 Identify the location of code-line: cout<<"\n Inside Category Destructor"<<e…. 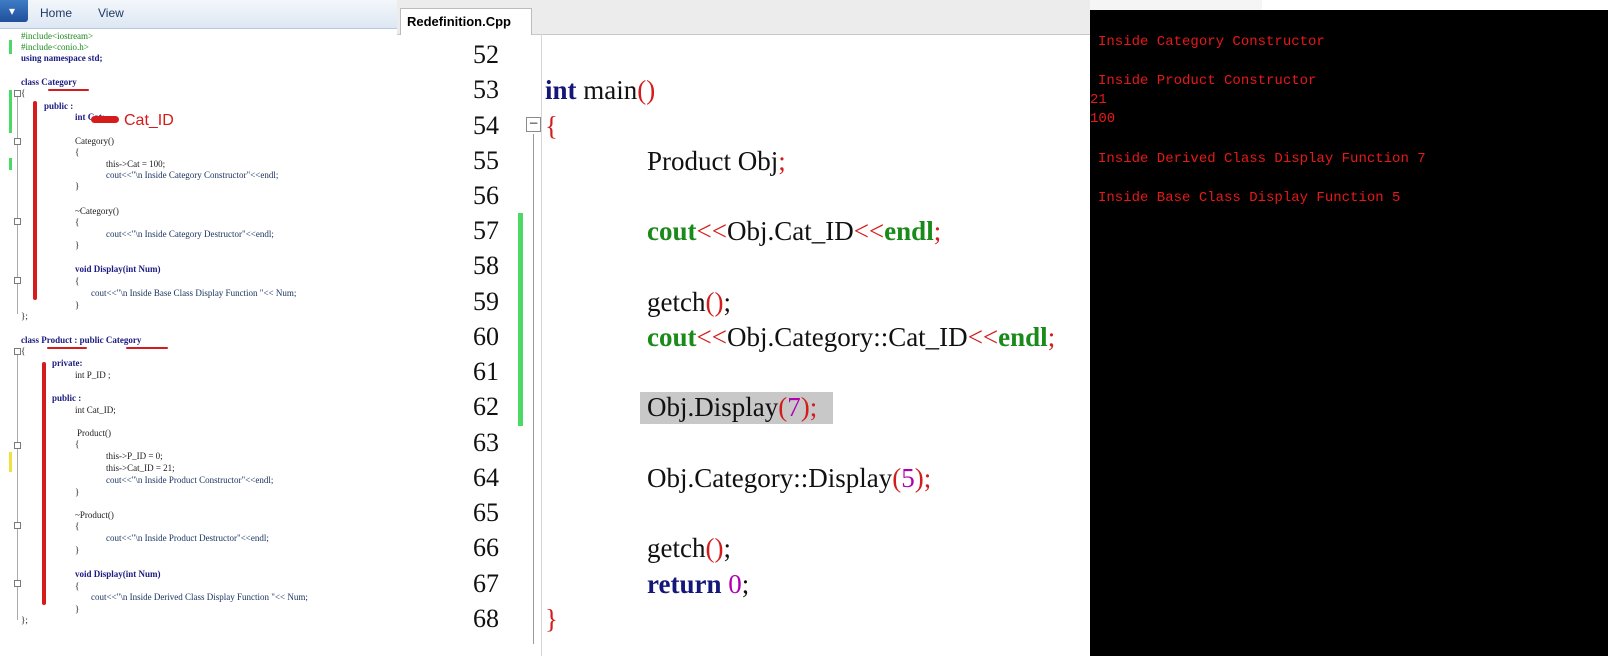
(190, 234).